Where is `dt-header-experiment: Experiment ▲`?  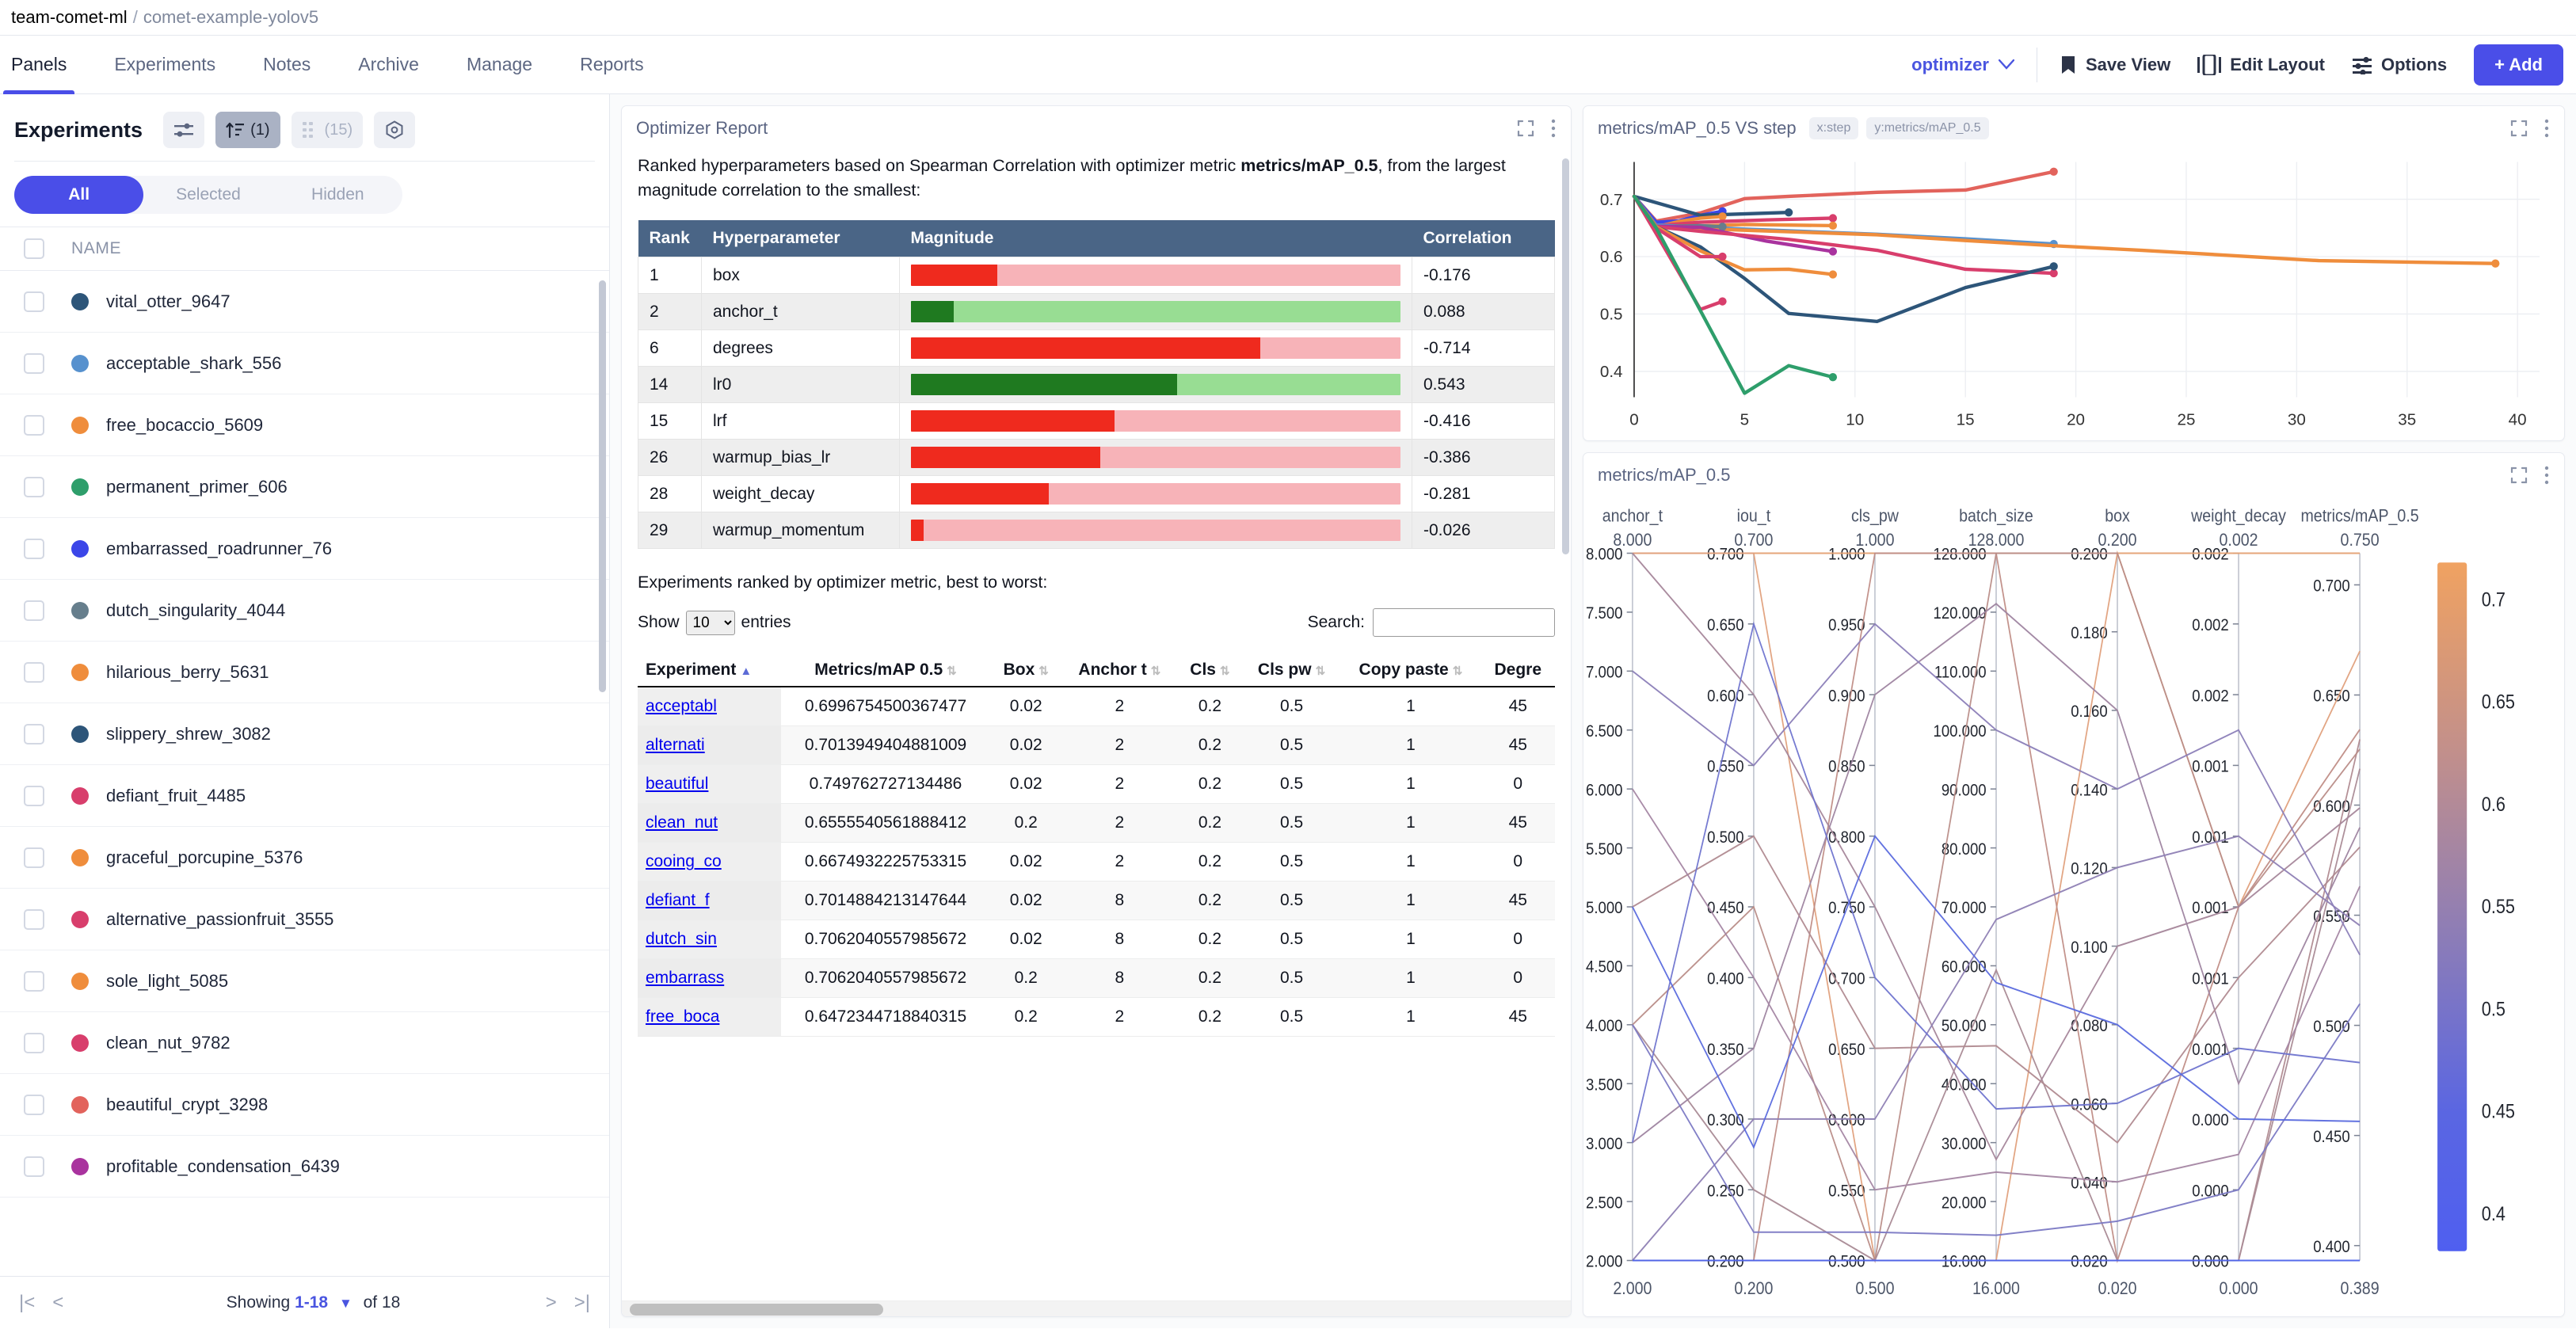 dt-header-experiment: Experiment ▲ is located at coordinates (710, 671).